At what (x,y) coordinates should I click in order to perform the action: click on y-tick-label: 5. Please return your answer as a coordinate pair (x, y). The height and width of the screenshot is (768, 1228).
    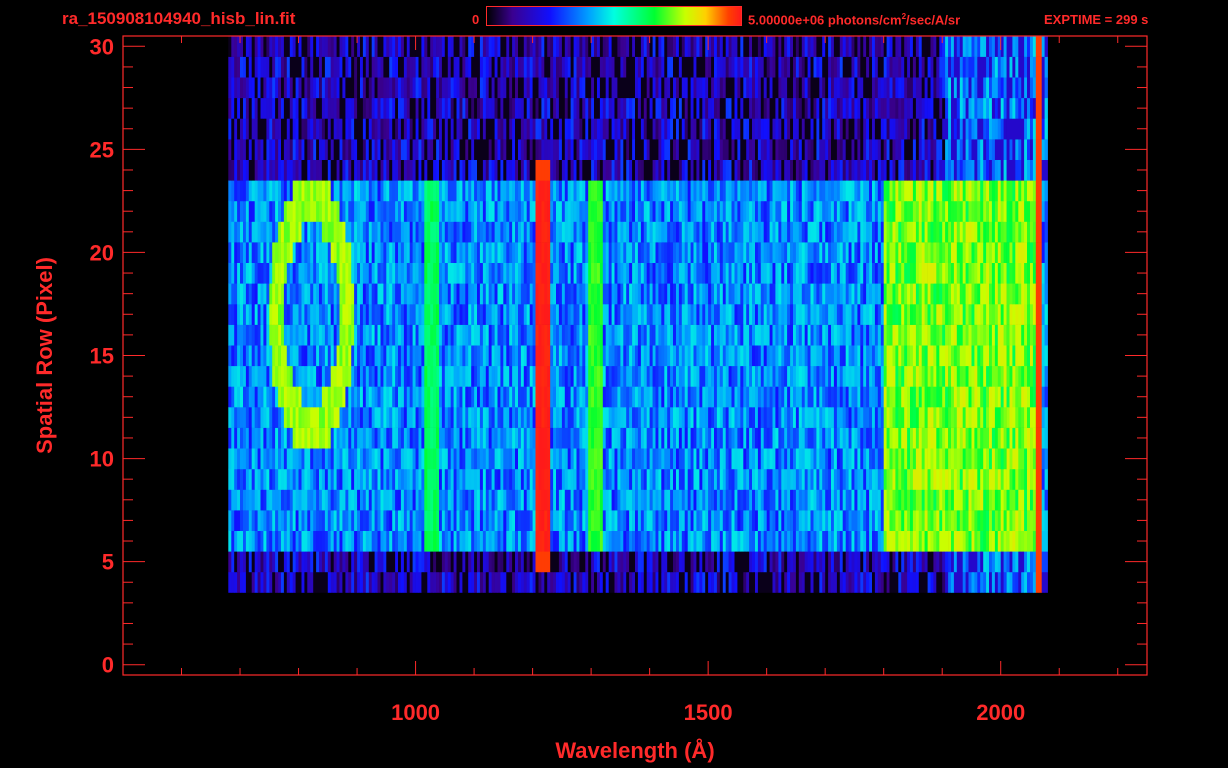
    Looking at the image, I should click on (108, 562).